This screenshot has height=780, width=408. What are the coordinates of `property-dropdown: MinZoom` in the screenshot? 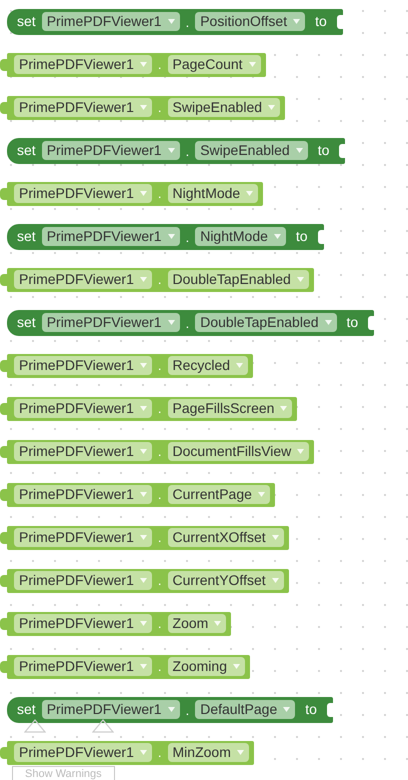 It's located at (208, 752).